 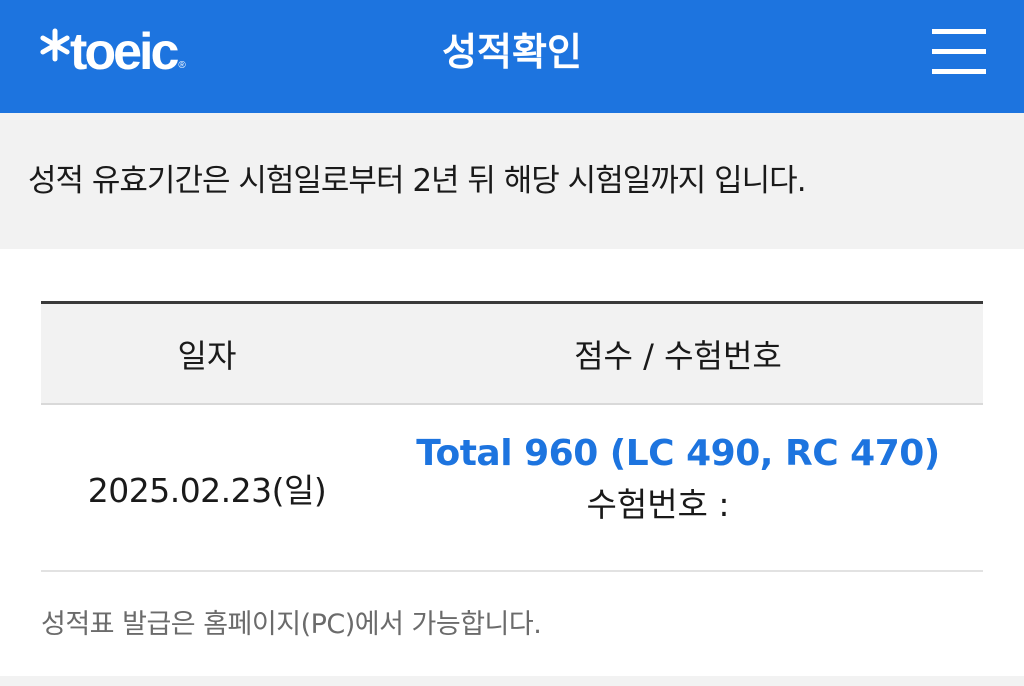 What do you see at coordinates (124, 52) in the screenshot?
I see `logo-text: toeic` at bounding box center [124, 52].